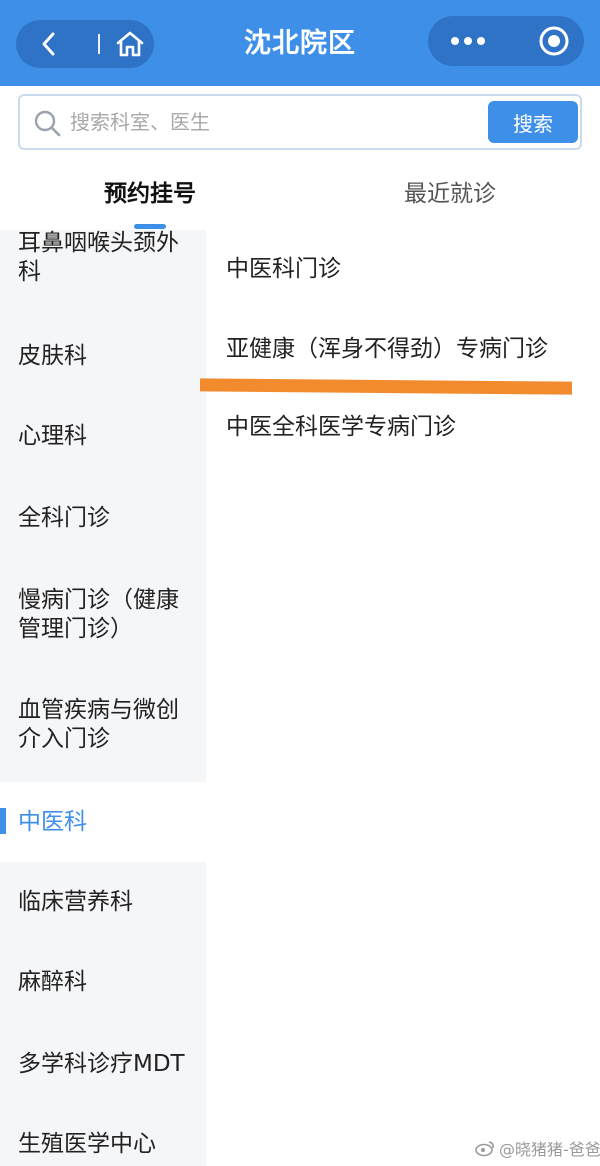 The image size is (600, 1166). I want to click on sidebar-item-label: 麻醉科, so click(52, 981).